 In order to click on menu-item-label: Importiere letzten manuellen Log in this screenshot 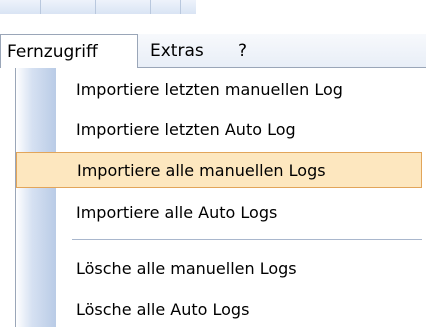, I will do `click(209, 89)`.